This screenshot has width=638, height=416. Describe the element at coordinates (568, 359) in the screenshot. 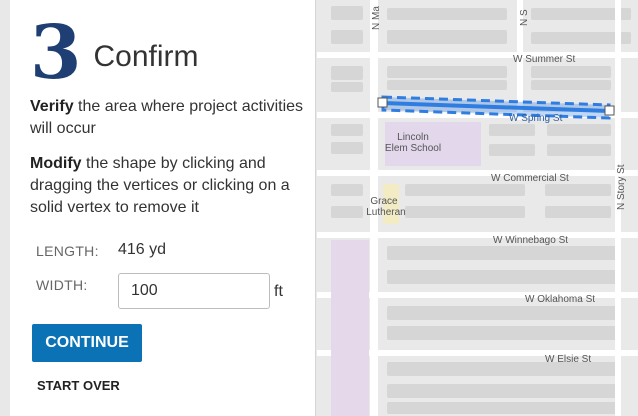

I see `street-label-elsie: W Elsie St` at that location.